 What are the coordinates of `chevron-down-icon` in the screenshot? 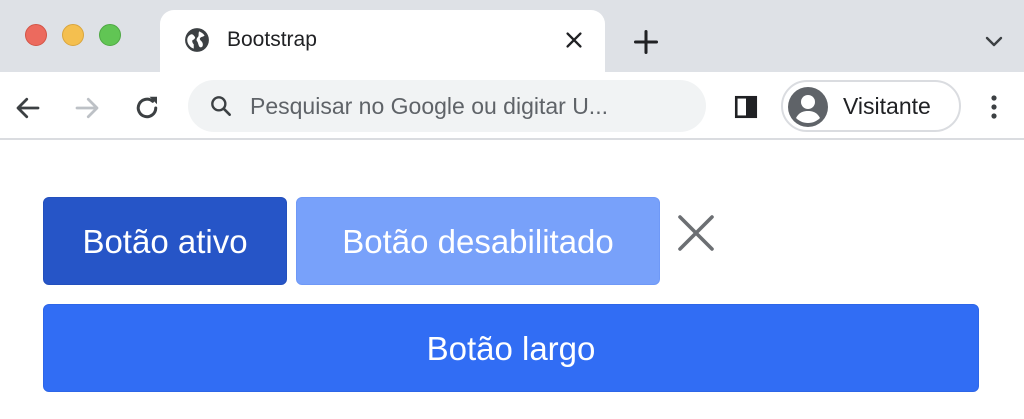 It's located at (994, 41).